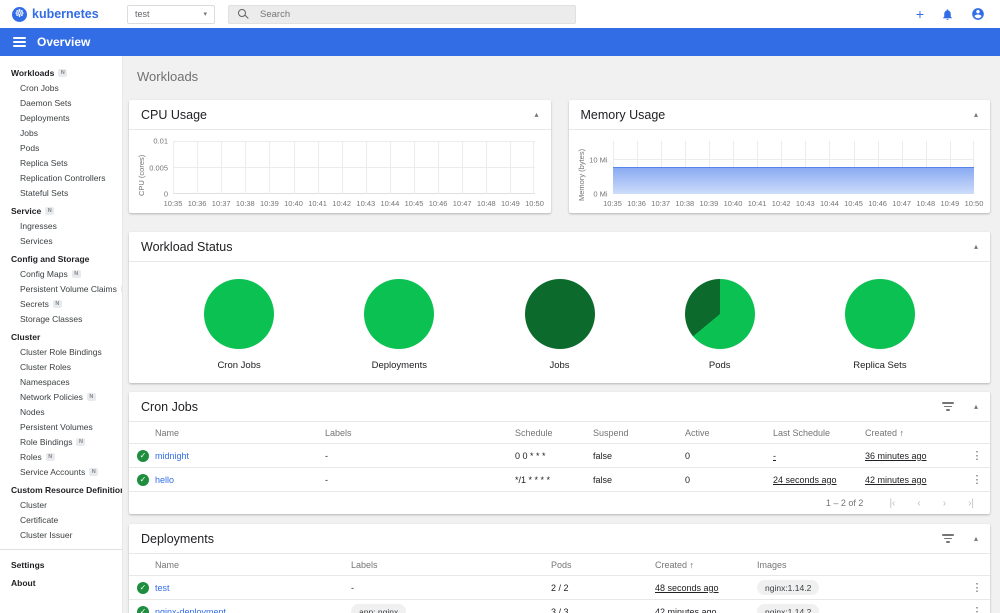 This screenshot has height=613, width=1000. I want to click on account-button, so click(978, 14).